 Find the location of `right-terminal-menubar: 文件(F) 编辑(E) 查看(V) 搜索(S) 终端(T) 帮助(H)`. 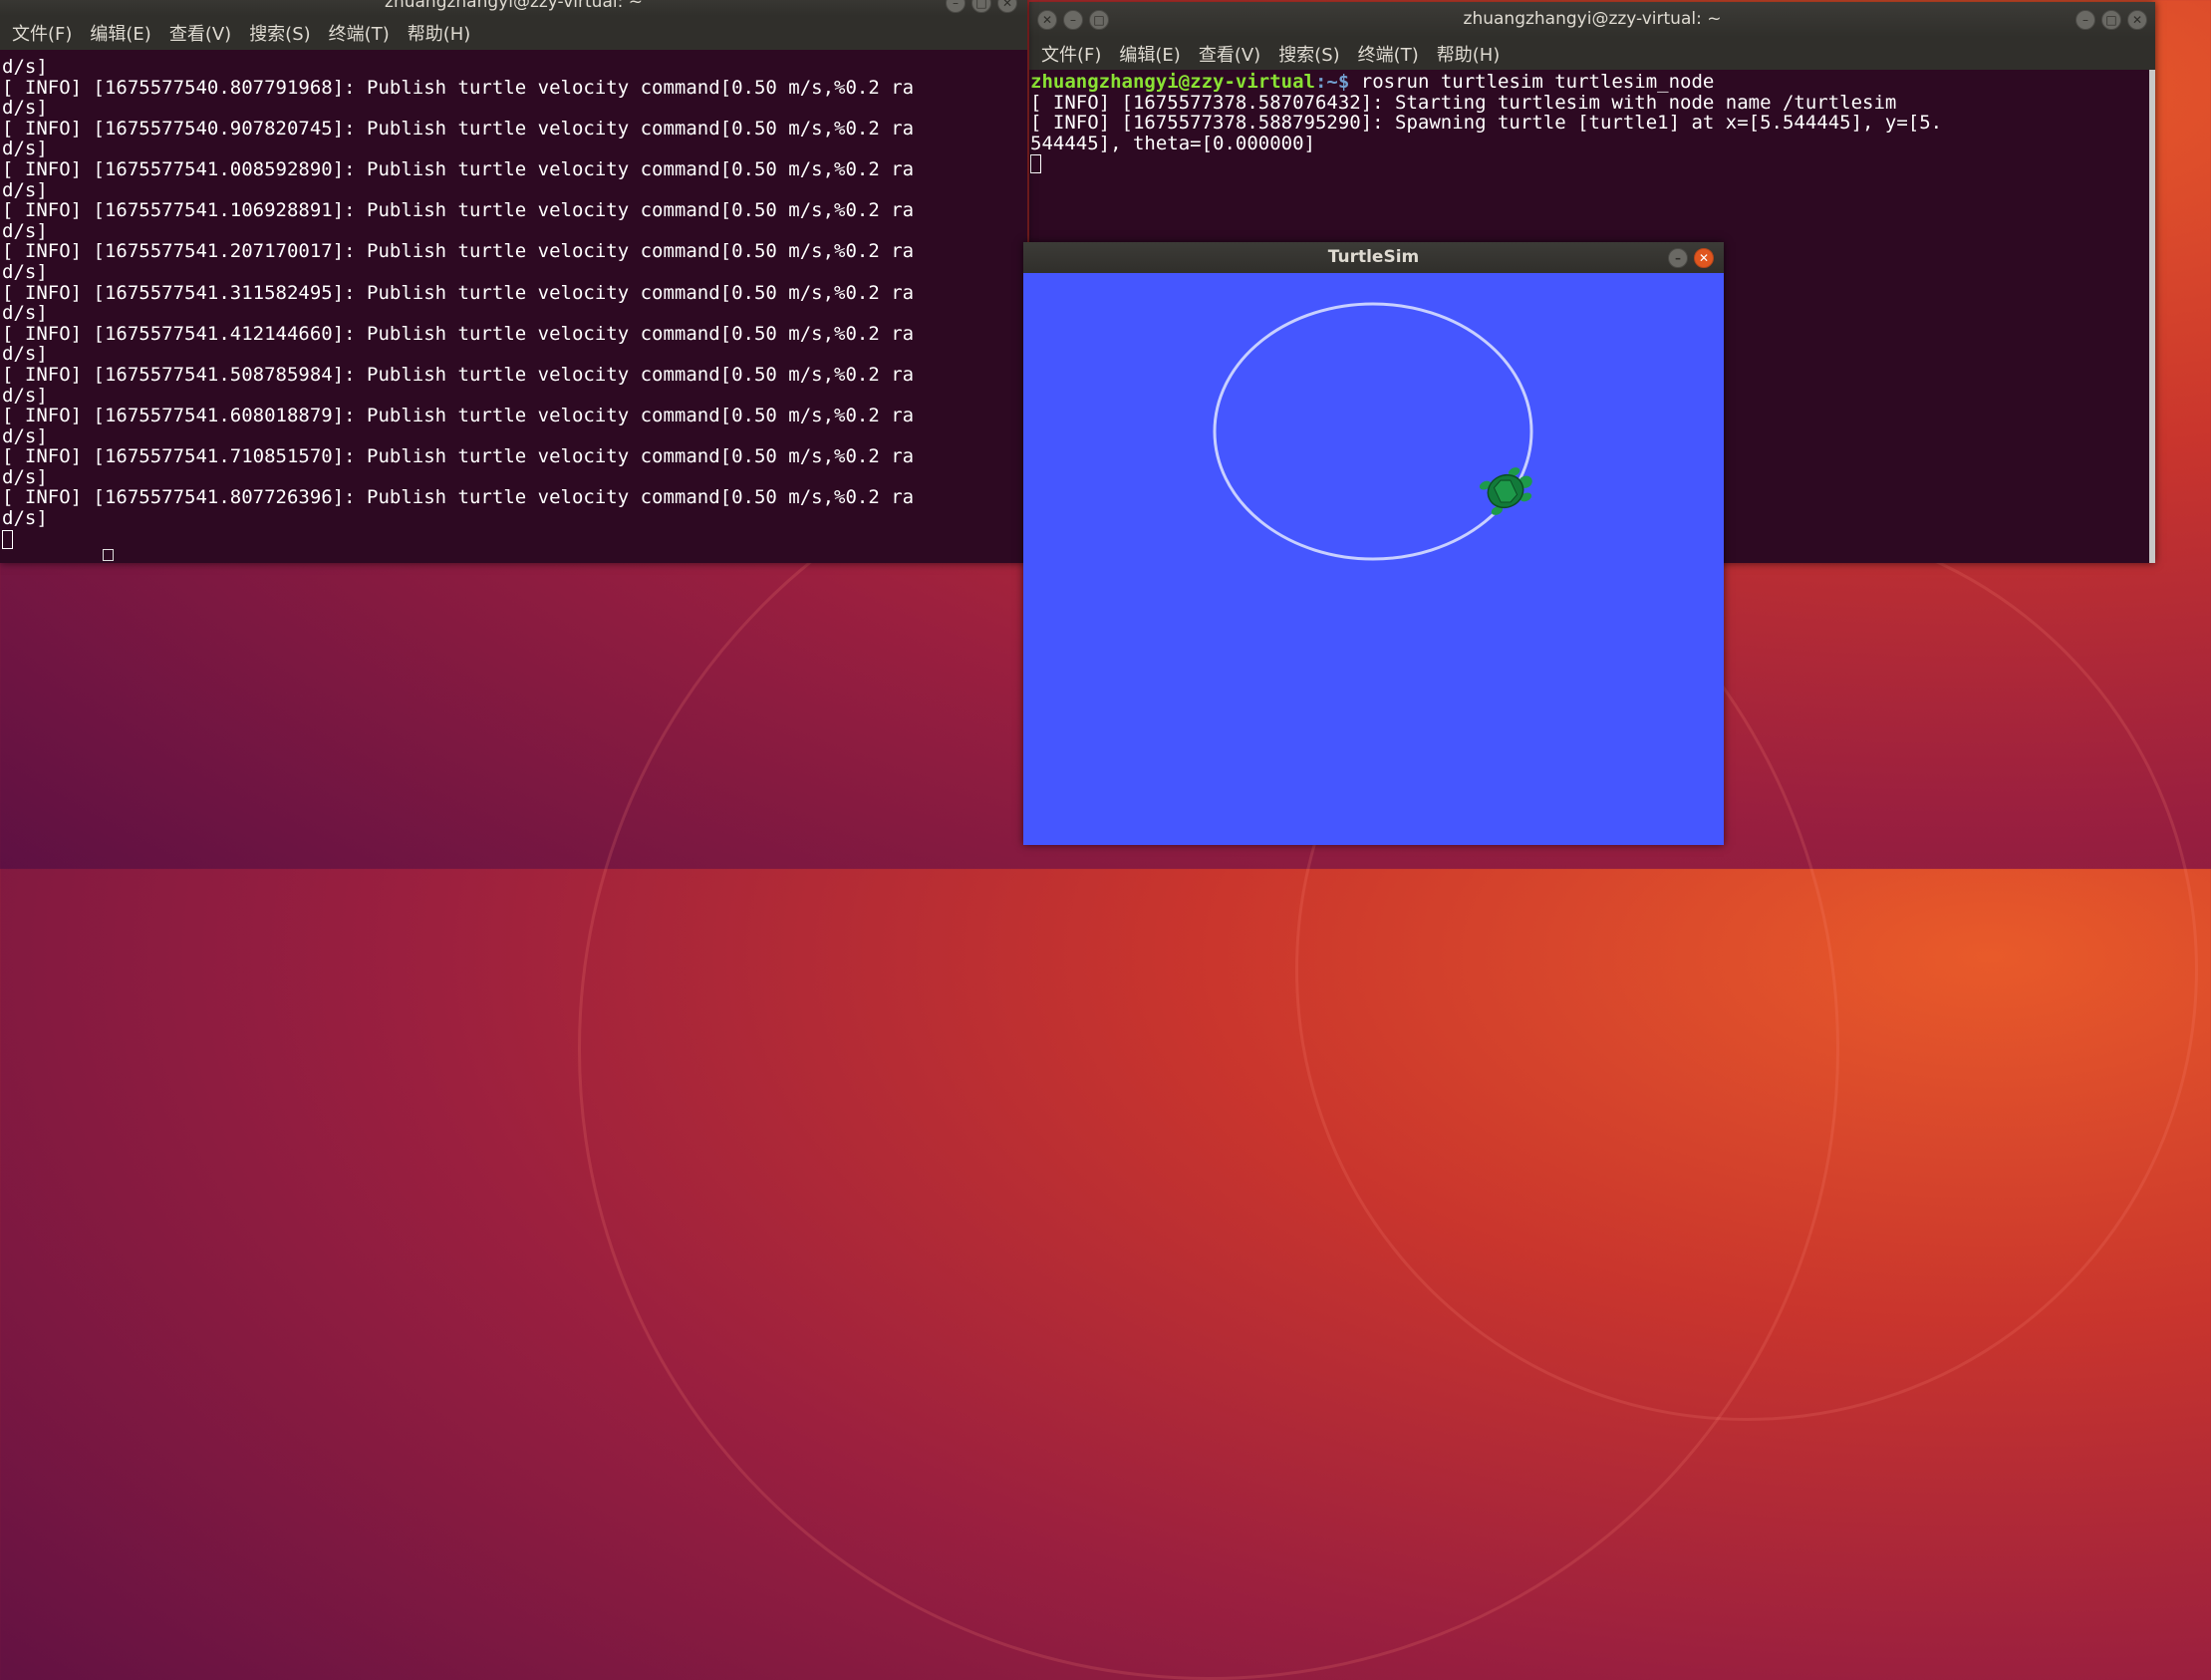

right-terminal-menubar: 文件(F) 编辑(E) 查看(V) 搜索(S) 终端(T) 帮助(H) is located at coordinates (1592, 53).